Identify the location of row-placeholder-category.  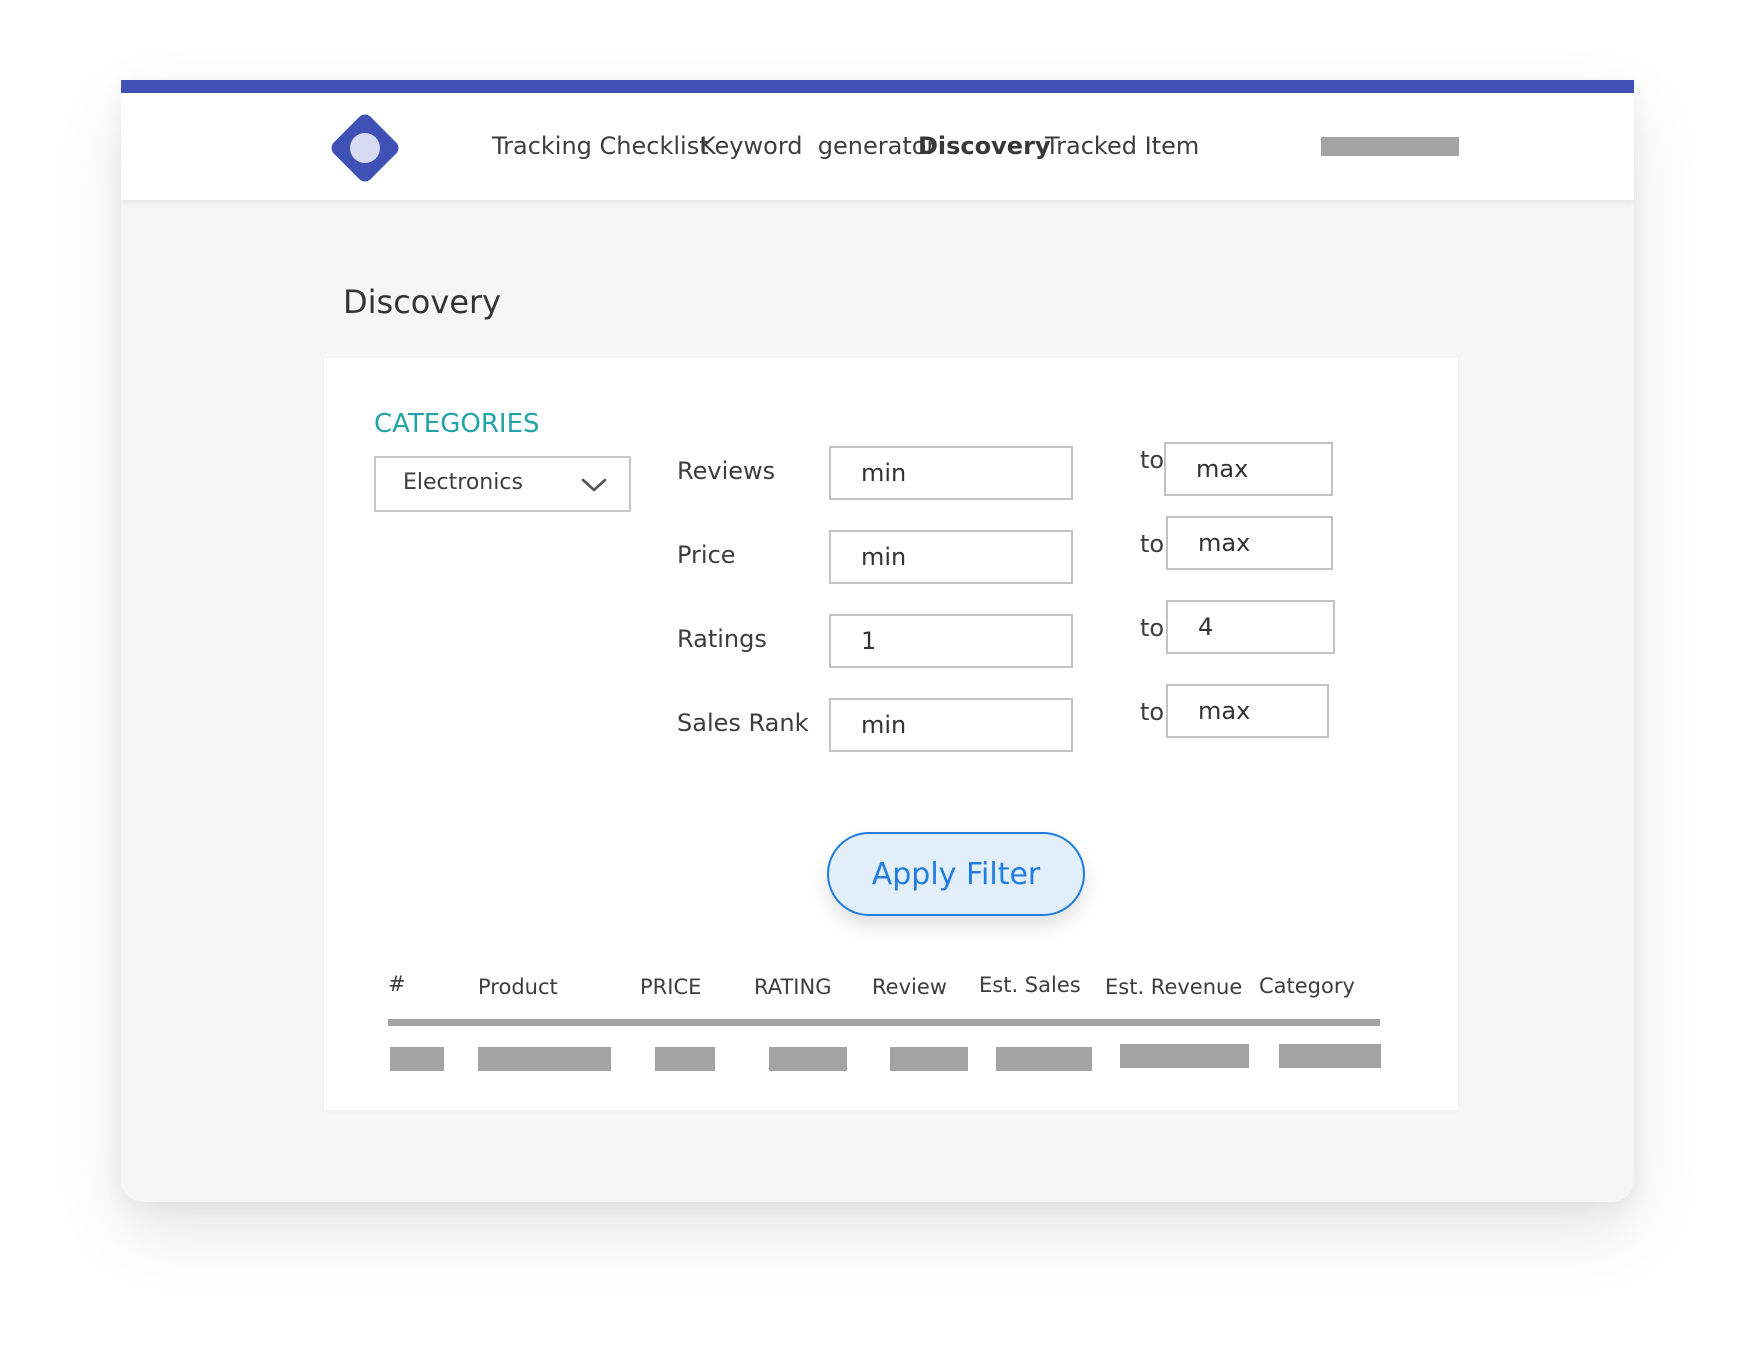
(1330, 1056).